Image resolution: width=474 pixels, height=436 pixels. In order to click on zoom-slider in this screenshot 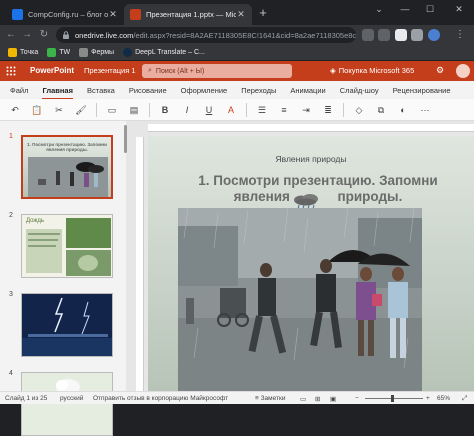, I will do `click(394, 398)`.